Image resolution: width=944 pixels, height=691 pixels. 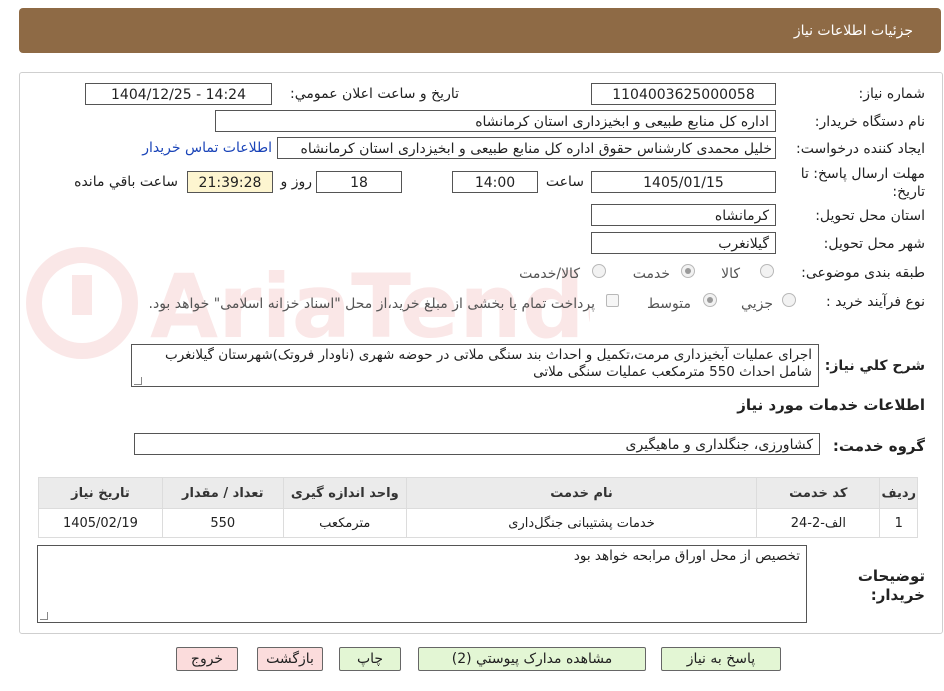 What do you see at coordinates (344, 523) in the screenshot?
I see `cell-unit: مترمکعب` at bounding box center [344, 523].